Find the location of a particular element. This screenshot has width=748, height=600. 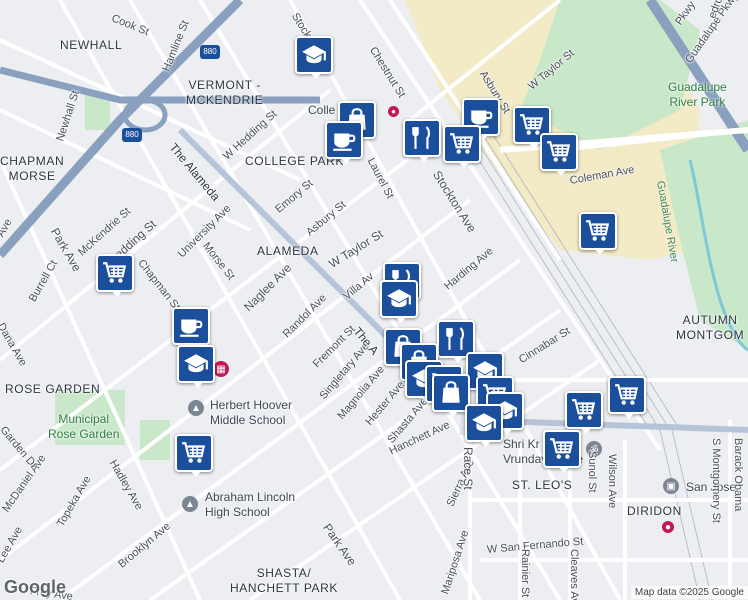

street-wilson: Wilson Ave is located at coordinates (612, 481).